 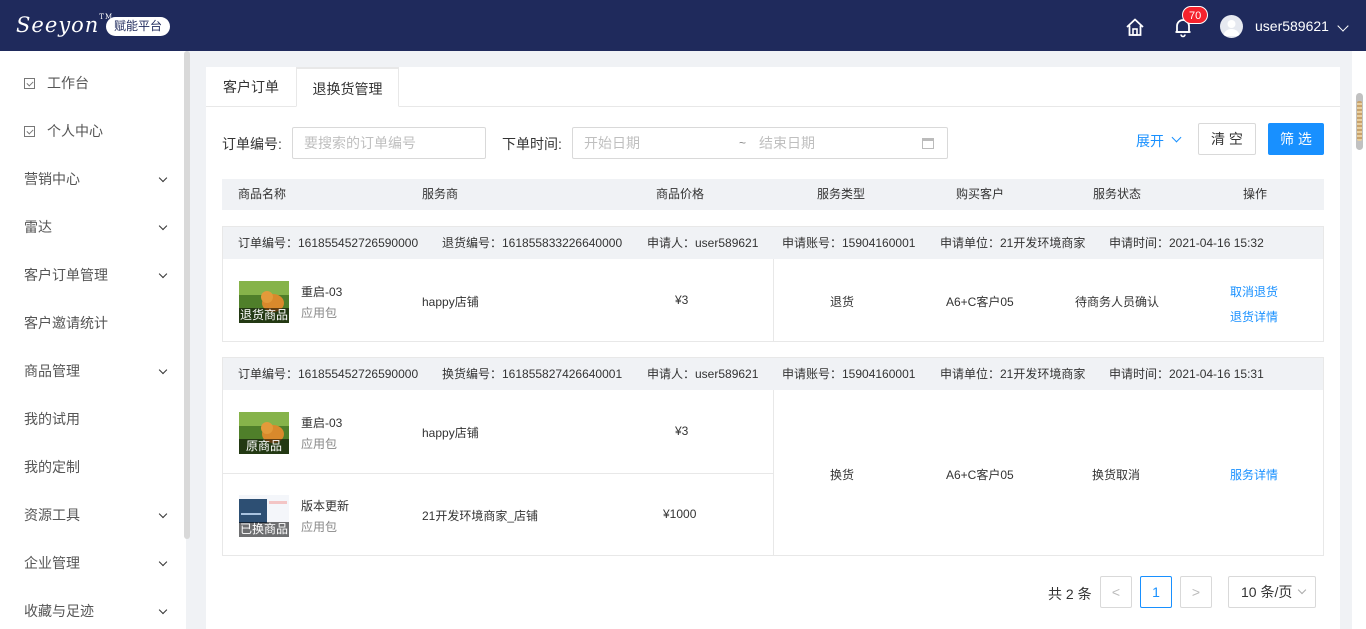 I want to click on tab-customer-orders: 客户订单, so click(x=251, y=87).